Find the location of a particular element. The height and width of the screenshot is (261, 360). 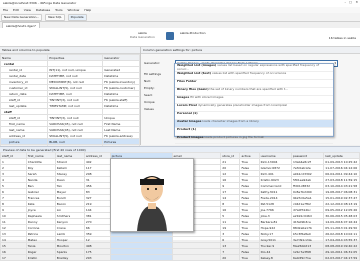

preview-cell: 17 is located at coordinates (13, 257).